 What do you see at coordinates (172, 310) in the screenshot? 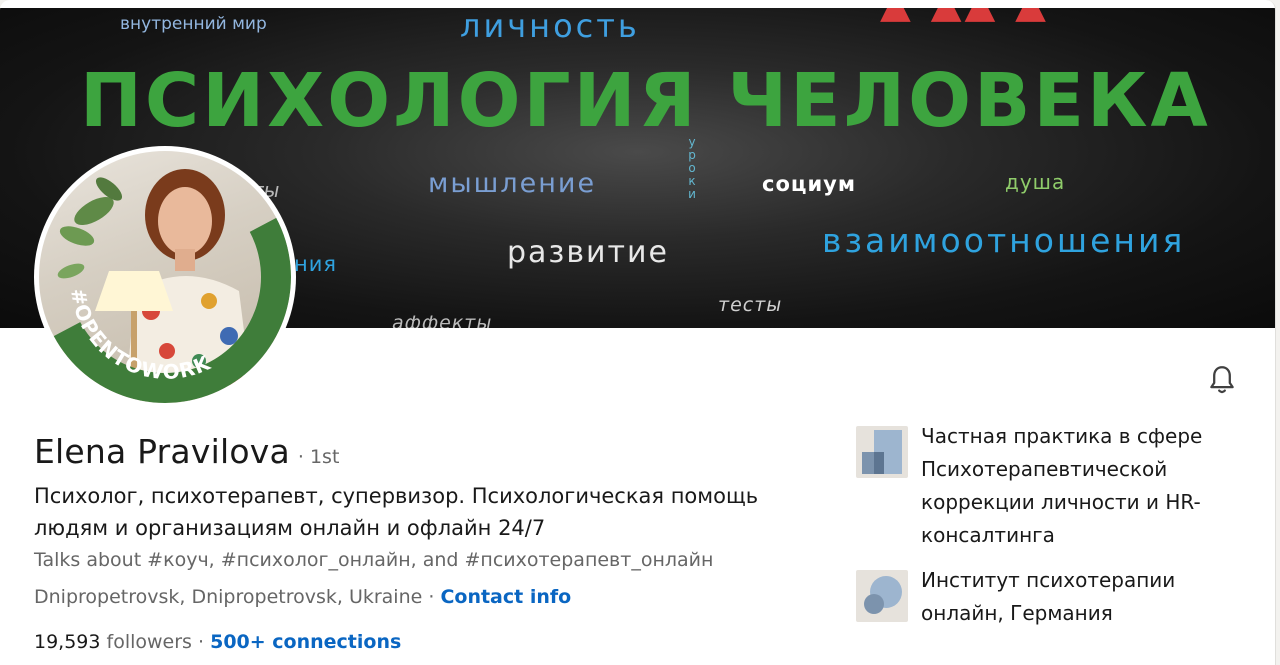
I see `opentowork-badge: #OPENTOWORK` at bounding box center [172, 310].